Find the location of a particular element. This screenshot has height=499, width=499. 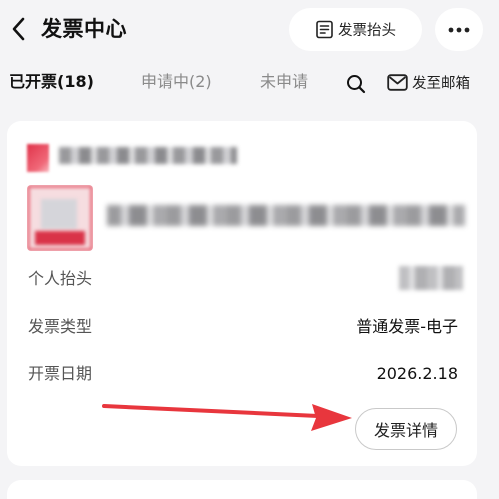

more-dots-icon is located at coordinates (459, 29).